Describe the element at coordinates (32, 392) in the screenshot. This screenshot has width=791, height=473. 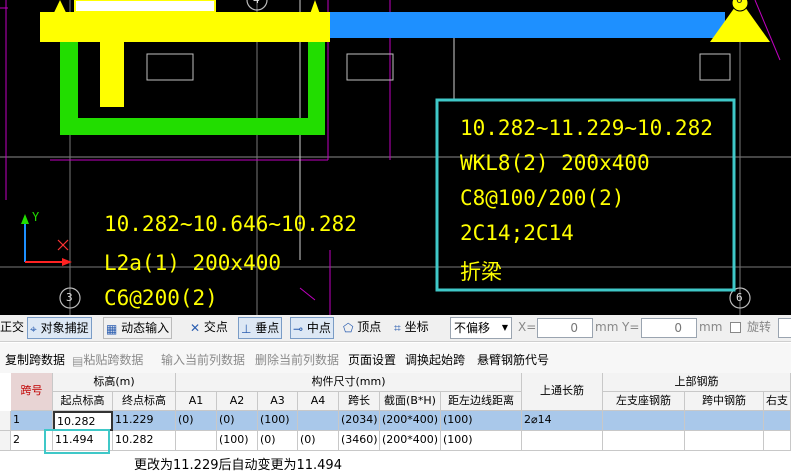
I see `col-span-header: 跨号` at that location.